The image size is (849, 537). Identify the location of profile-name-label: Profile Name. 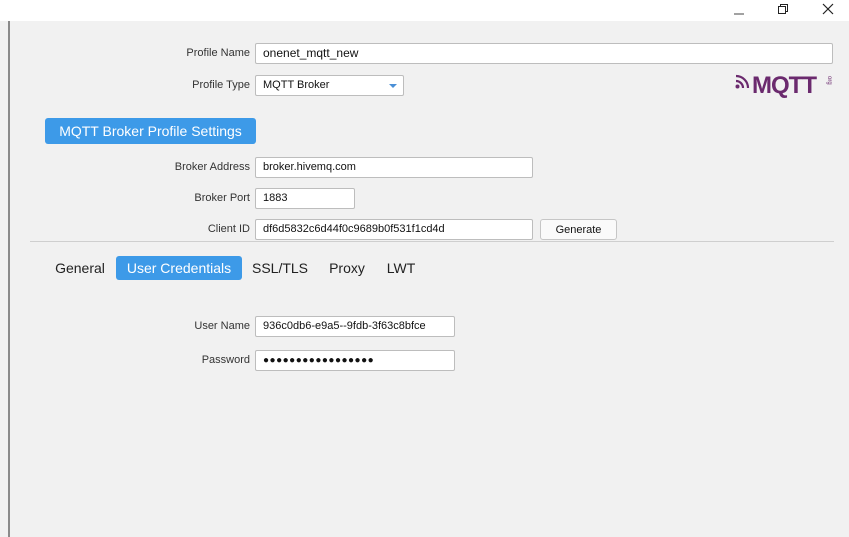
(218, 53).